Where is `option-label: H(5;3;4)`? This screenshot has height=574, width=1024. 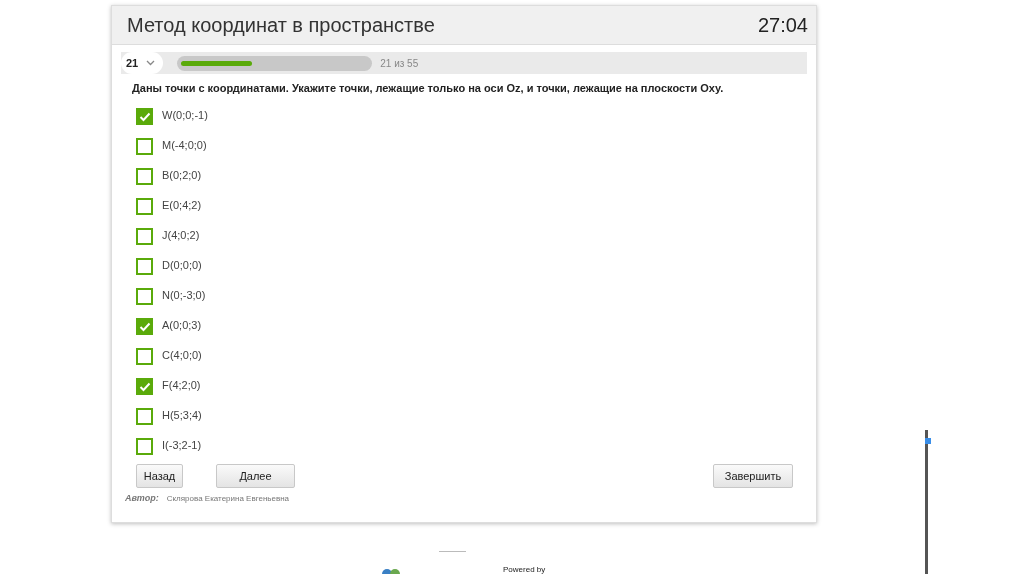 option-label: H(5;3;4) is located at coordinates (182, 415).